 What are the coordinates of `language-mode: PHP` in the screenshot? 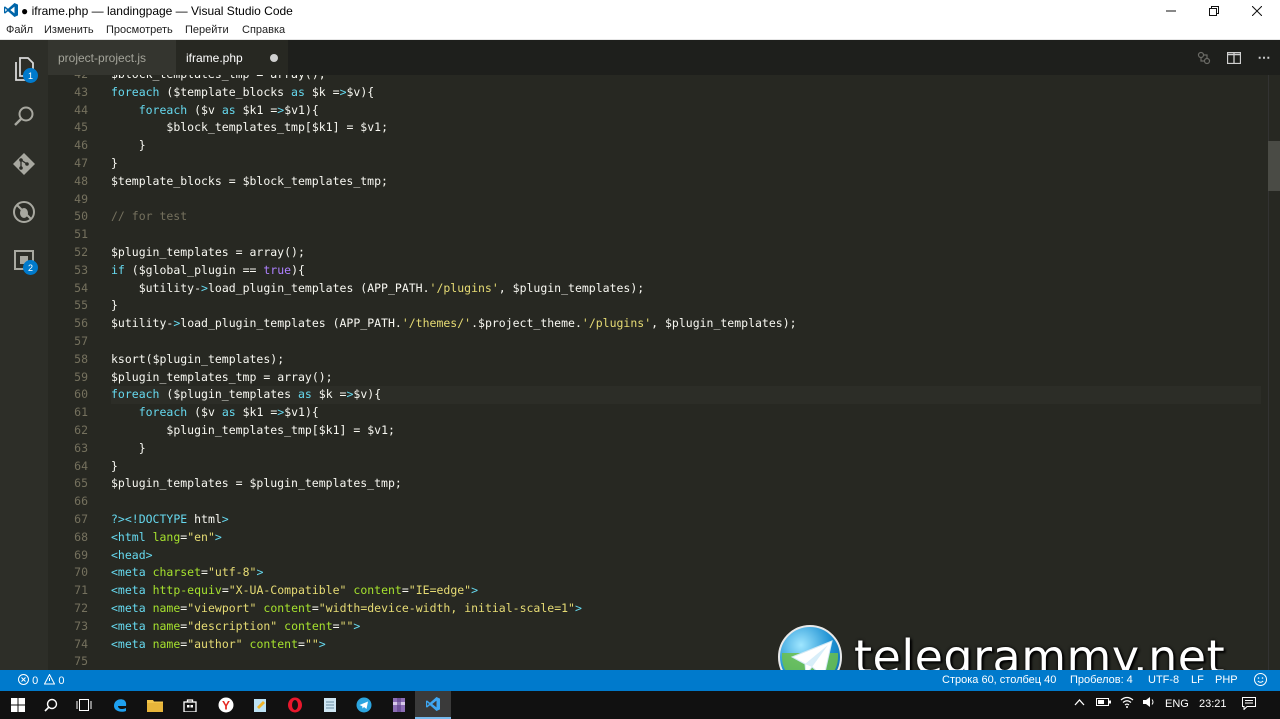 It's located at (1226, 680).